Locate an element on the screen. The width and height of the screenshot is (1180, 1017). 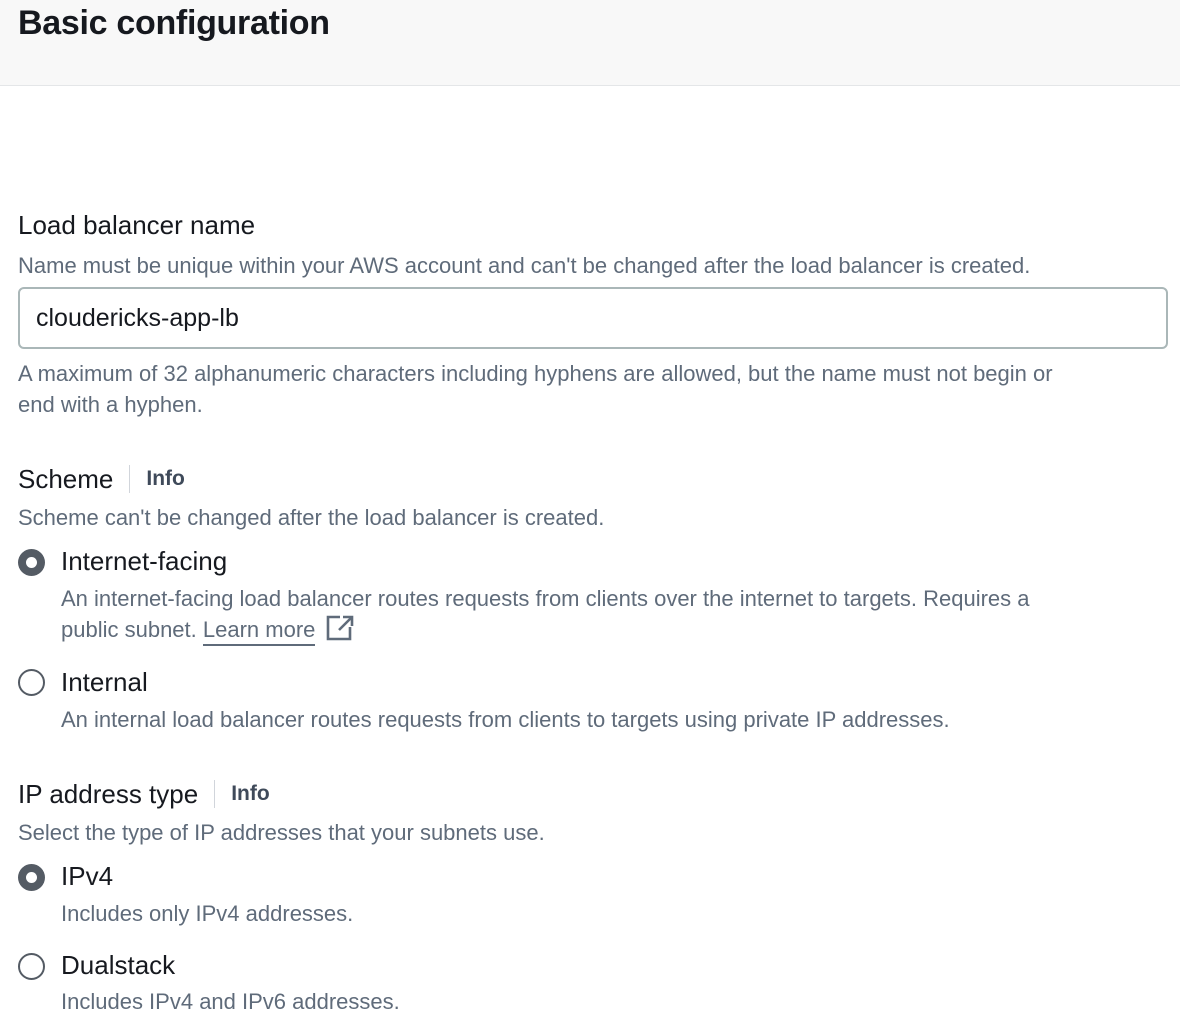
ip-address-type-heading: IP address type Info is located at coordinates (144, 794).